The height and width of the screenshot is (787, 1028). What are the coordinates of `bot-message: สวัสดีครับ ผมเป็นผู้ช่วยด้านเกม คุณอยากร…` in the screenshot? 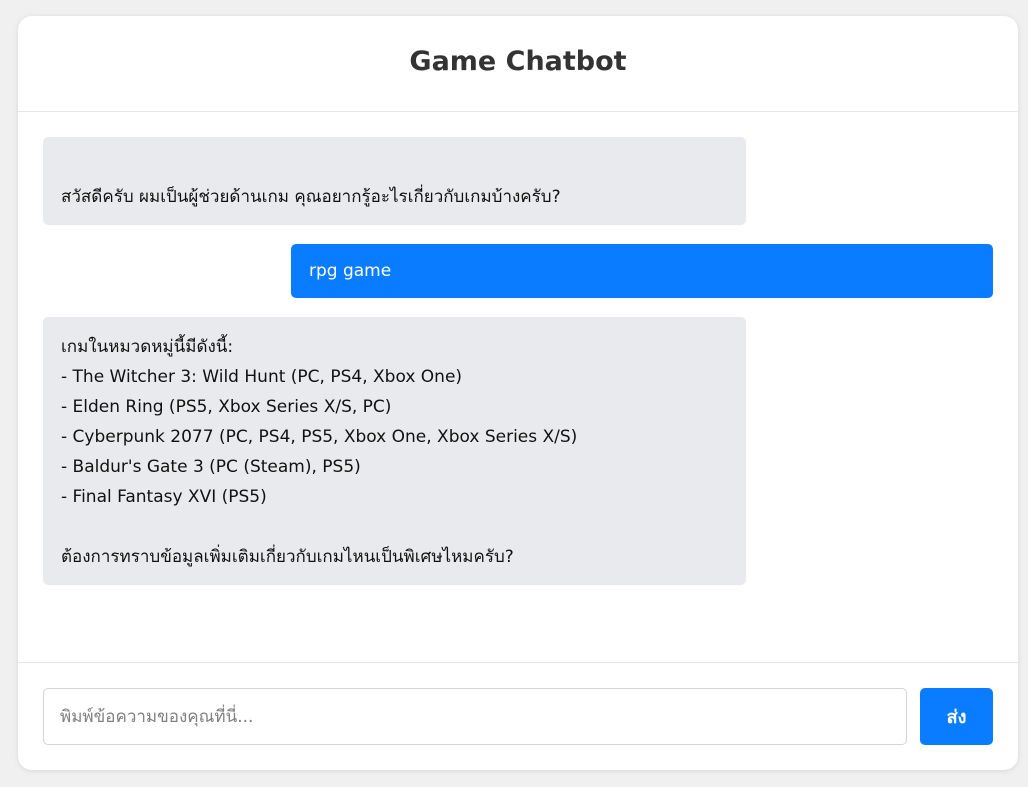 It's located at (394, 181).